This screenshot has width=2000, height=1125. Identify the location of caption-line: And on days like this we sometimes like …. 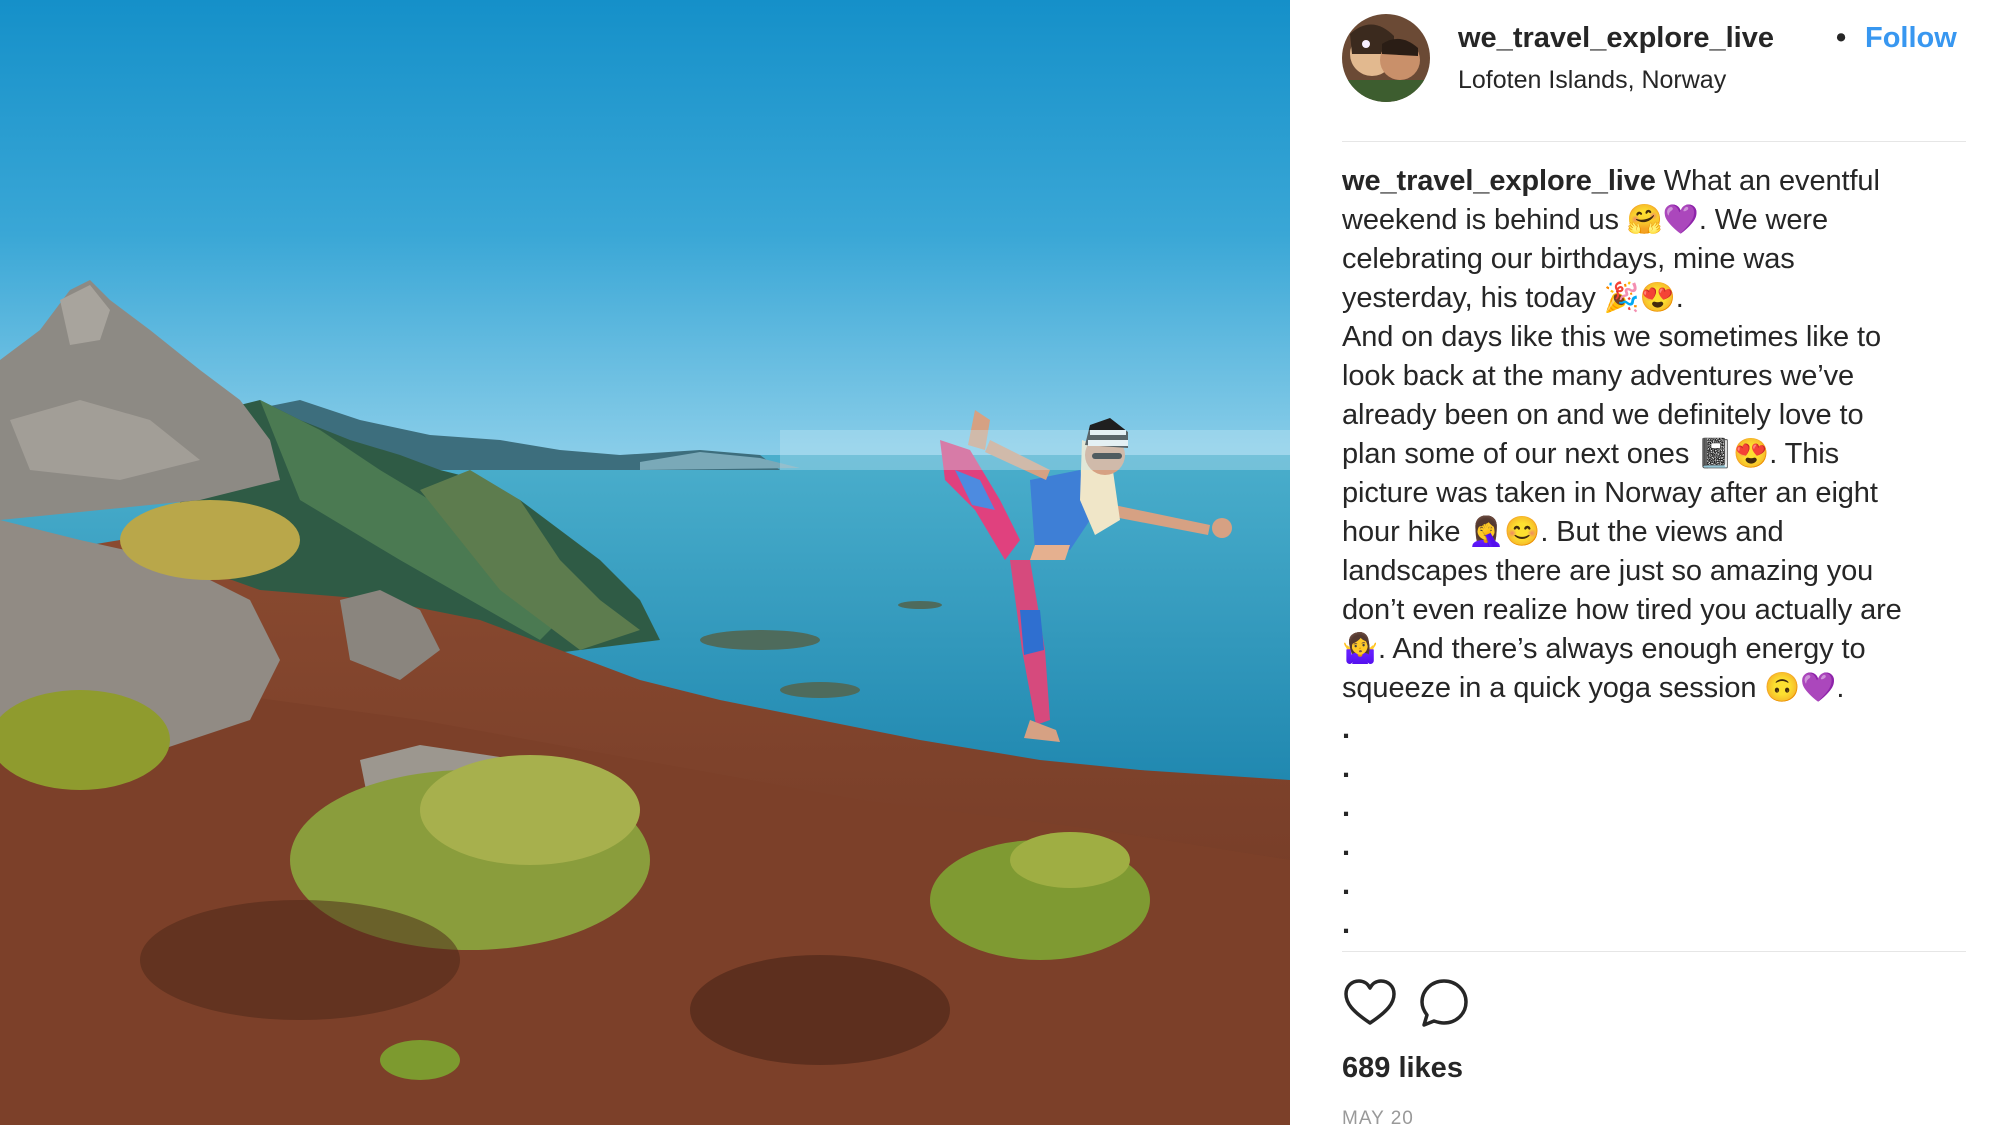
(1611, 337).